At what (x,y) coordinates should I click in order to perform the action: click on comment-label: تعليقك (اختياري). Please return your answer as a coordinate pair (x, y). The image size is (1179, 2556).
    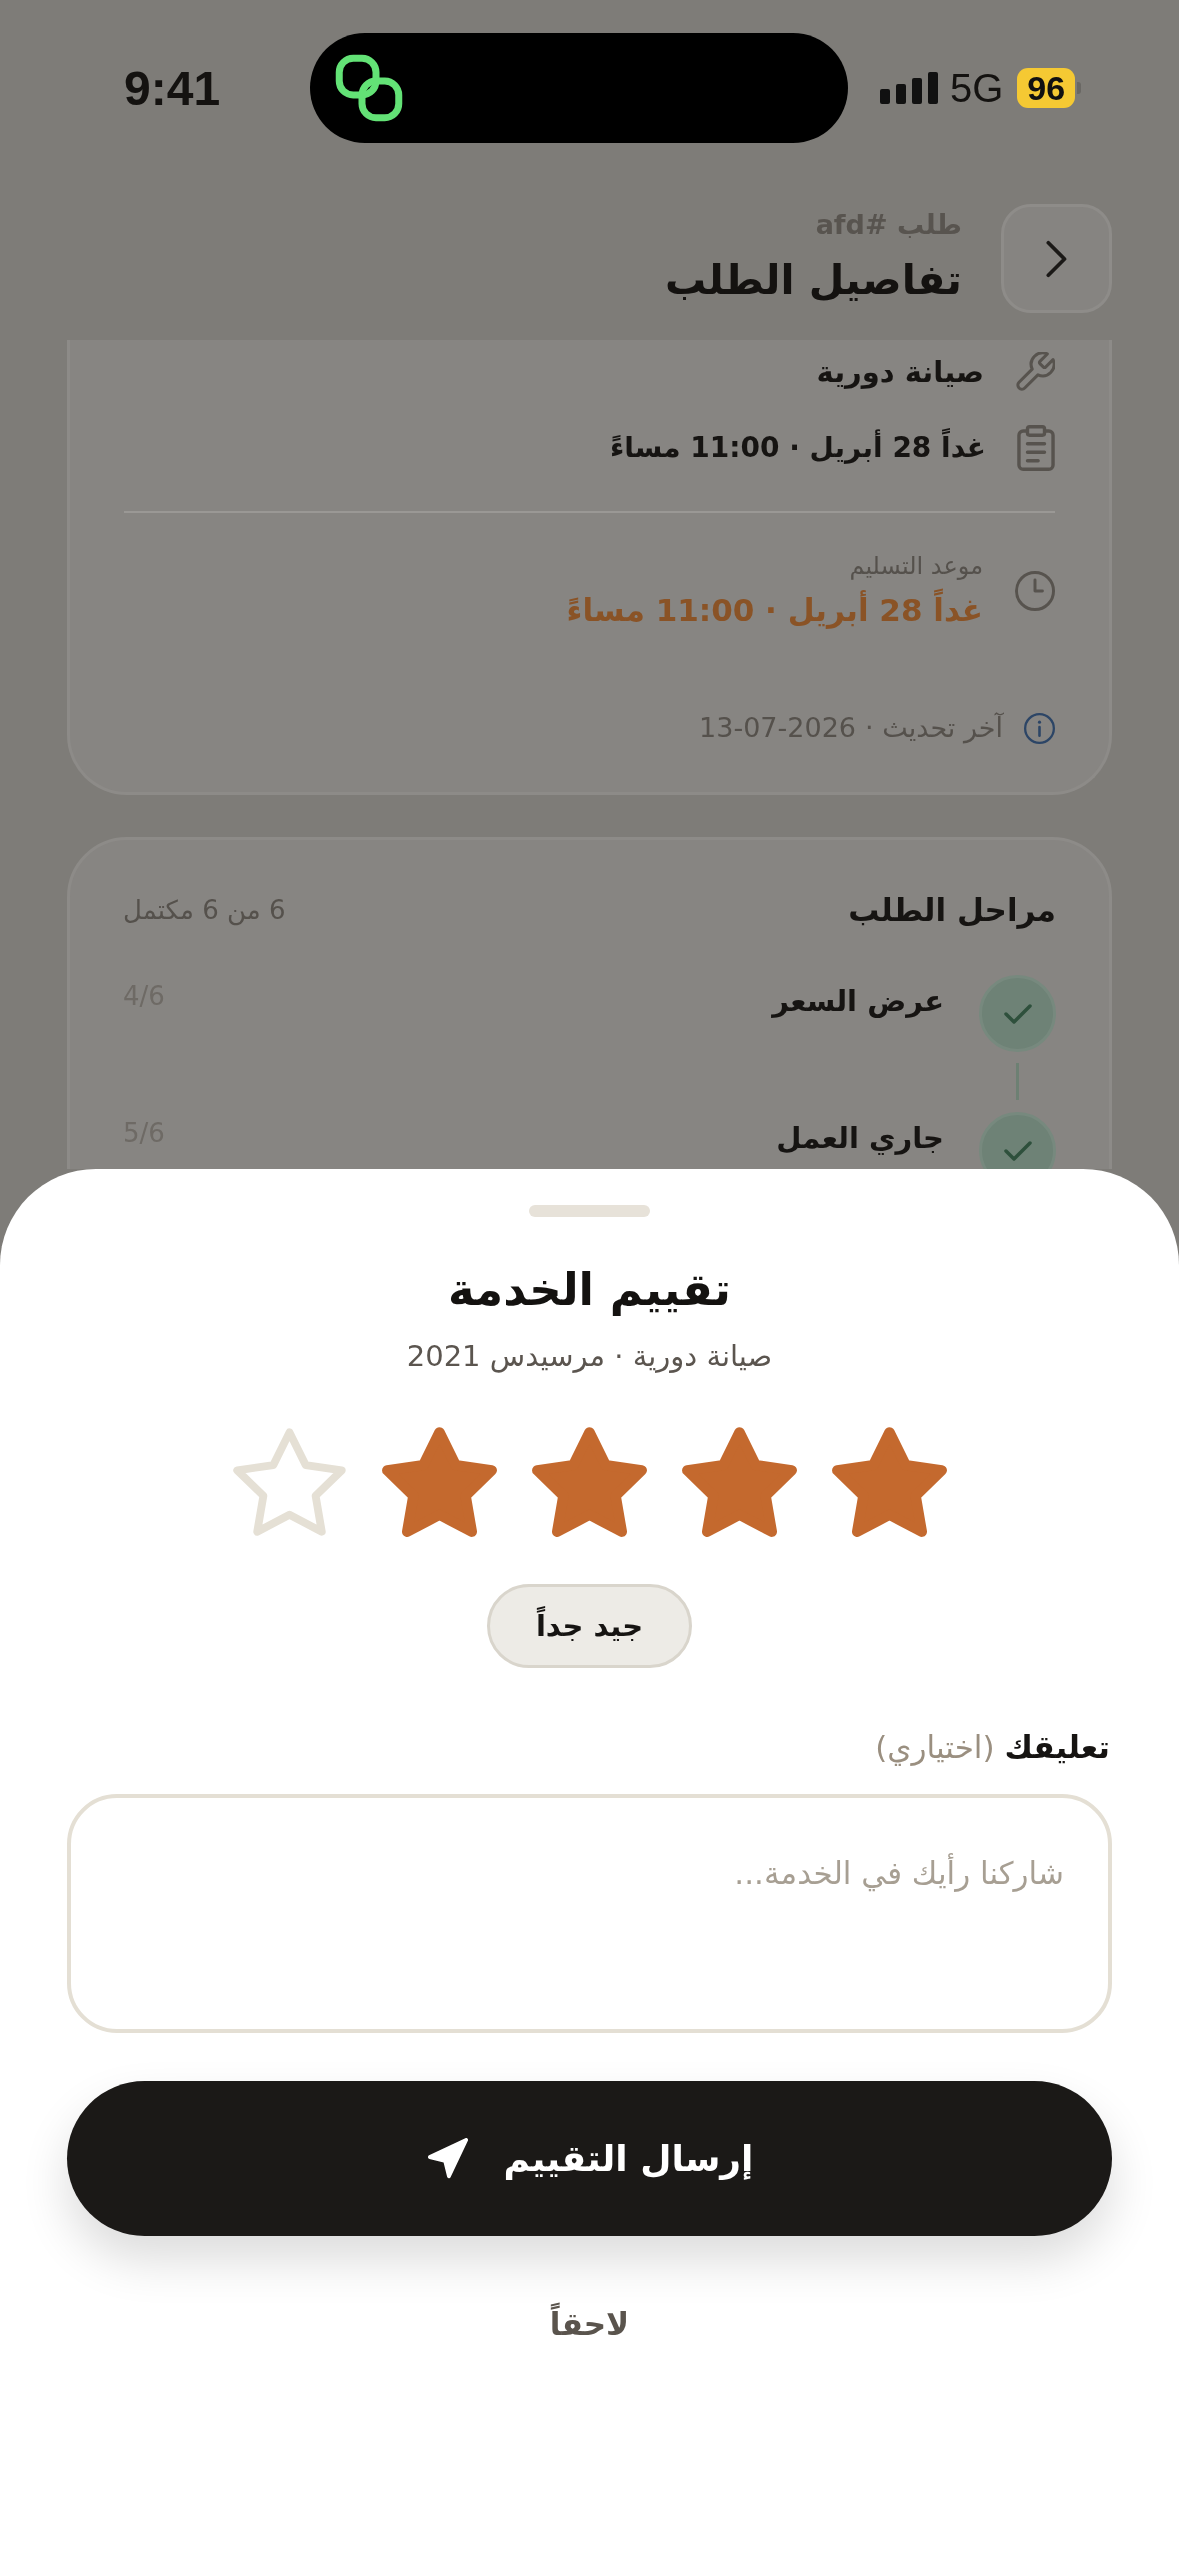
    Looking at the image, I should click on (992, 1747).